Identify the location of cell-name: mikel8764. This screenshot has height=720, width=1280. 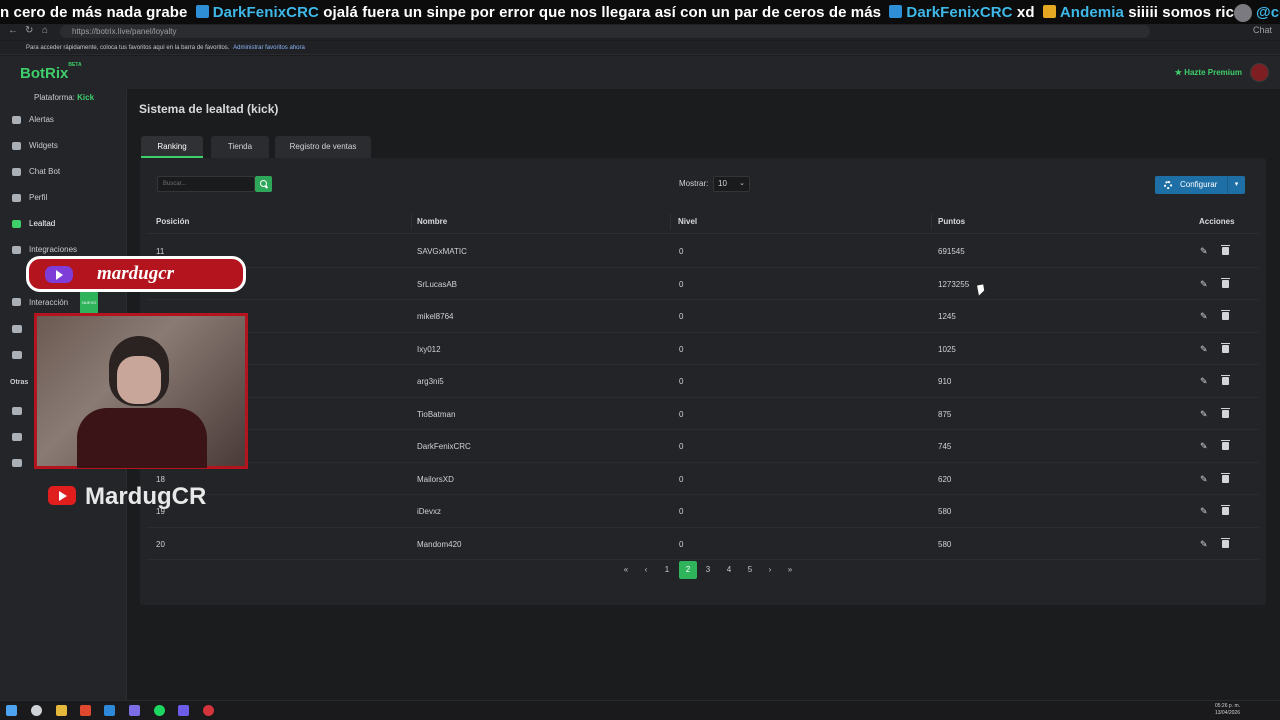
(435, 316).